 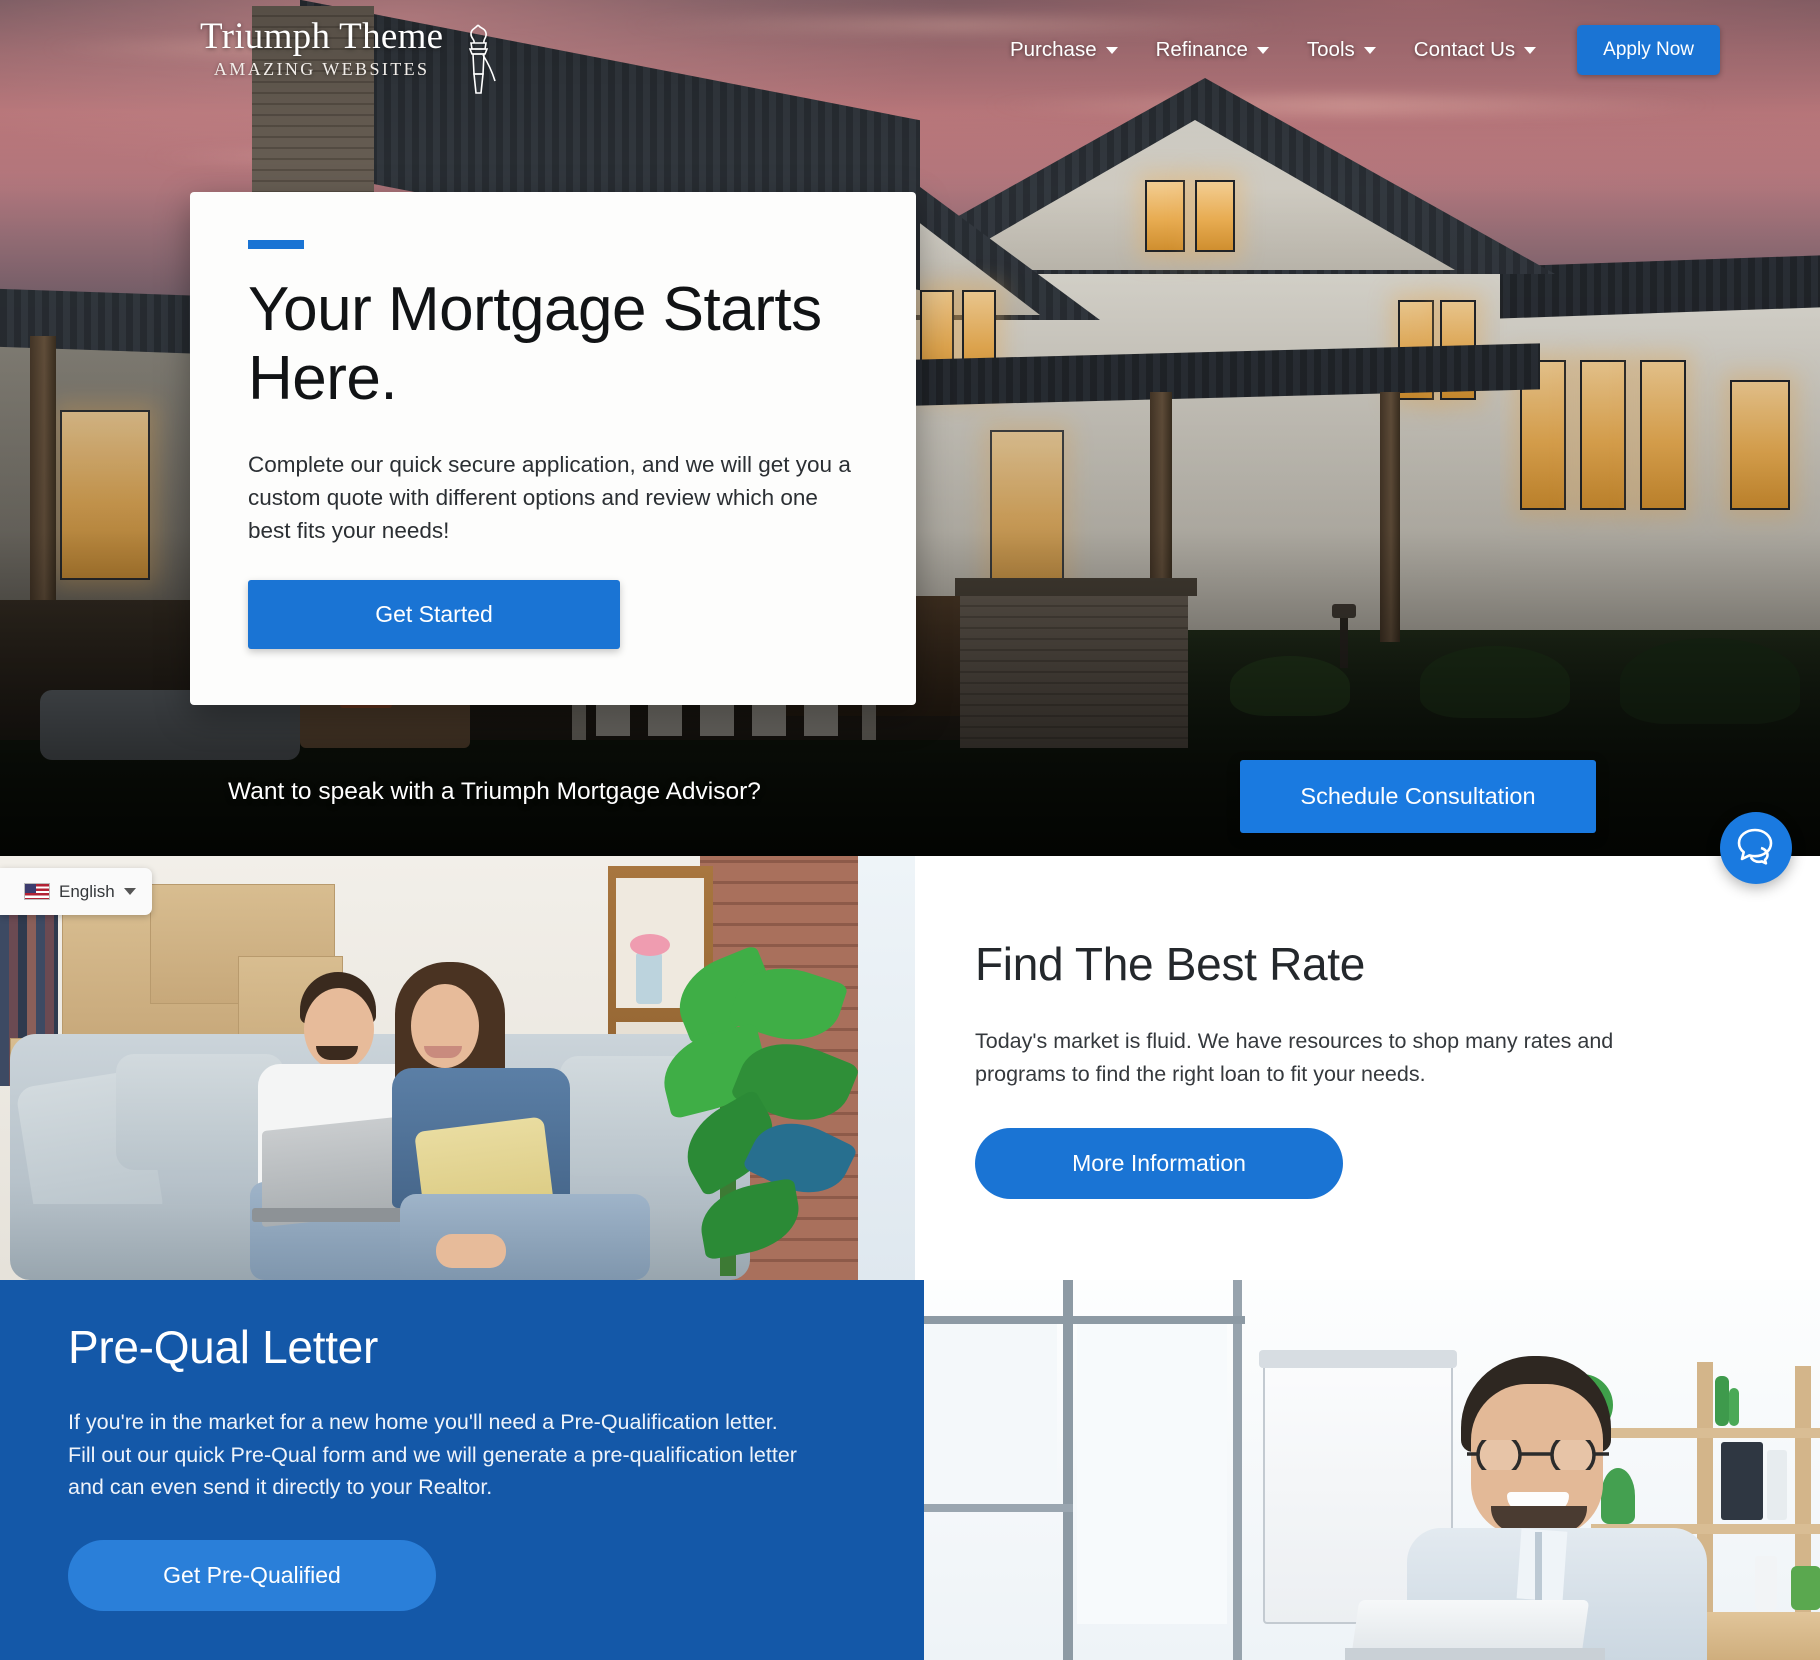 What do you see at coordinates (457, 1068) in the screenshot?
I see `couple-with-laptop-photo` at bounding box center [457, 1068].